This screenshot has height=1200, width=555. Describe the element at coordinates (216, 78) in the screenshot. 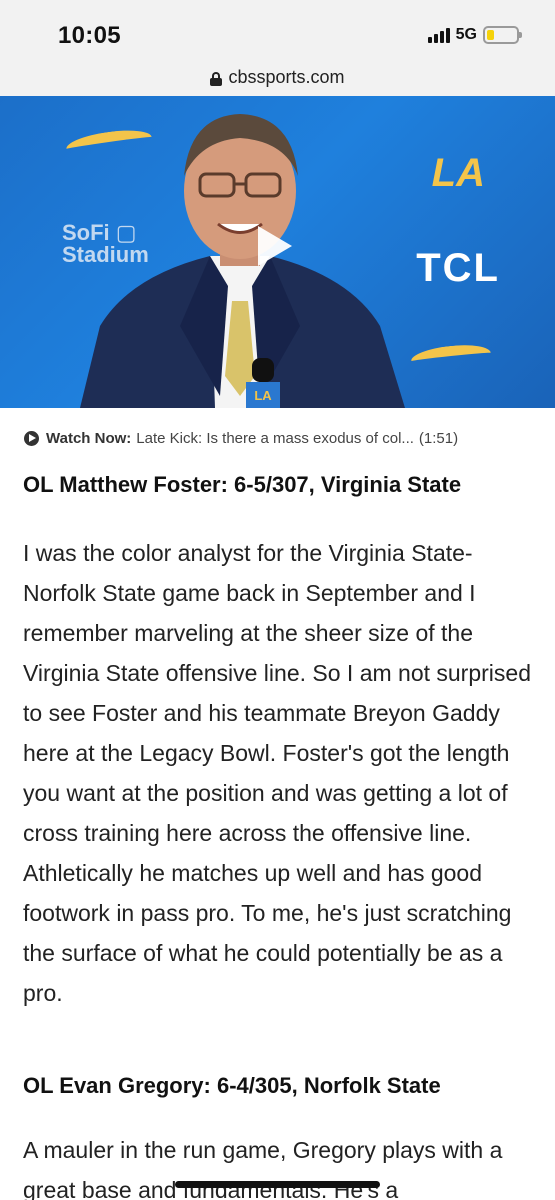

I see `lock-icon` at that location.